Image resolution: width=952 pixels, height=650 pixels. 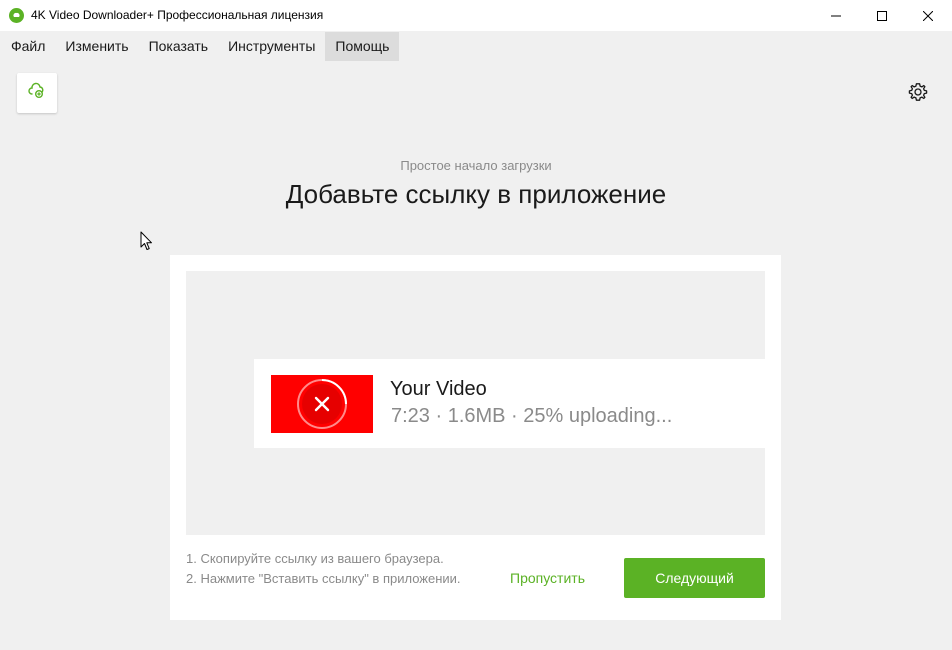 I want to click on settings-button, so click(x=918, y=94).